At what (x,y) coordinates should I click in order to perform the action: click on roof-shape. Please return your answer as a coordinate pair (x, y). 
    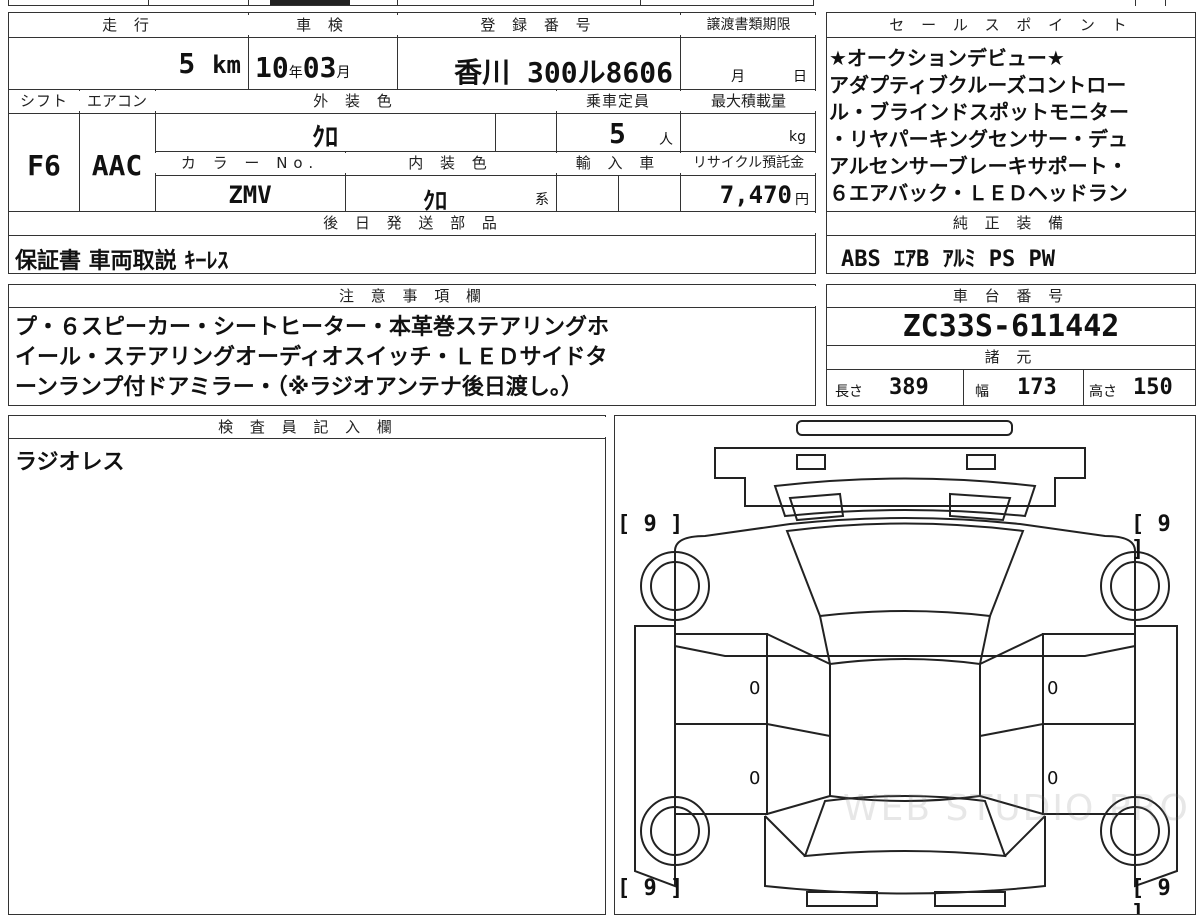
    Looking at the image, I should click on (905, 730).